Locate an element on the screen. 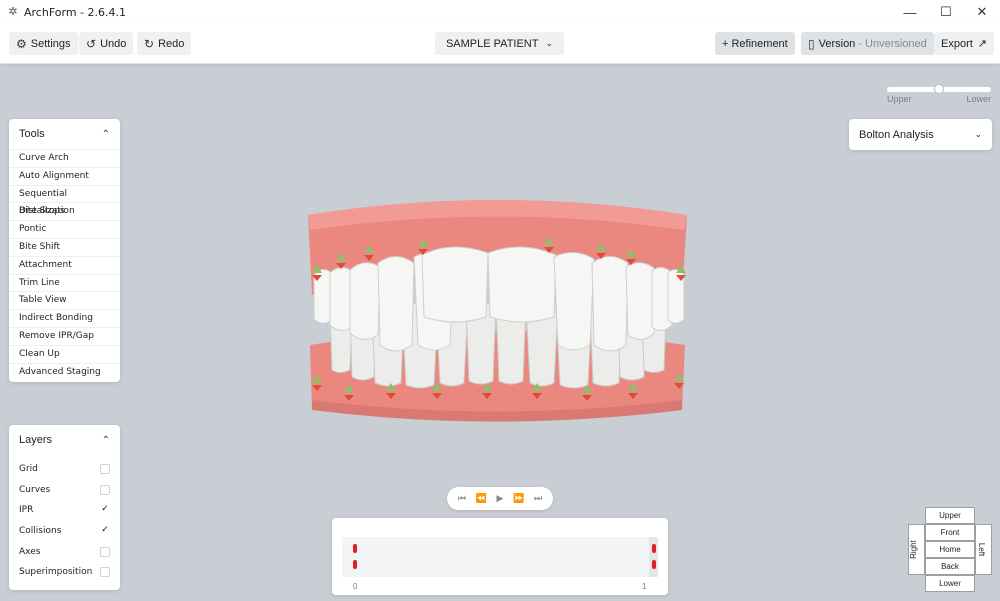 Image resolution: width=1000 pixels, height=601 pixels. view-upper-button: Upper is located at coordinates (950, 515).